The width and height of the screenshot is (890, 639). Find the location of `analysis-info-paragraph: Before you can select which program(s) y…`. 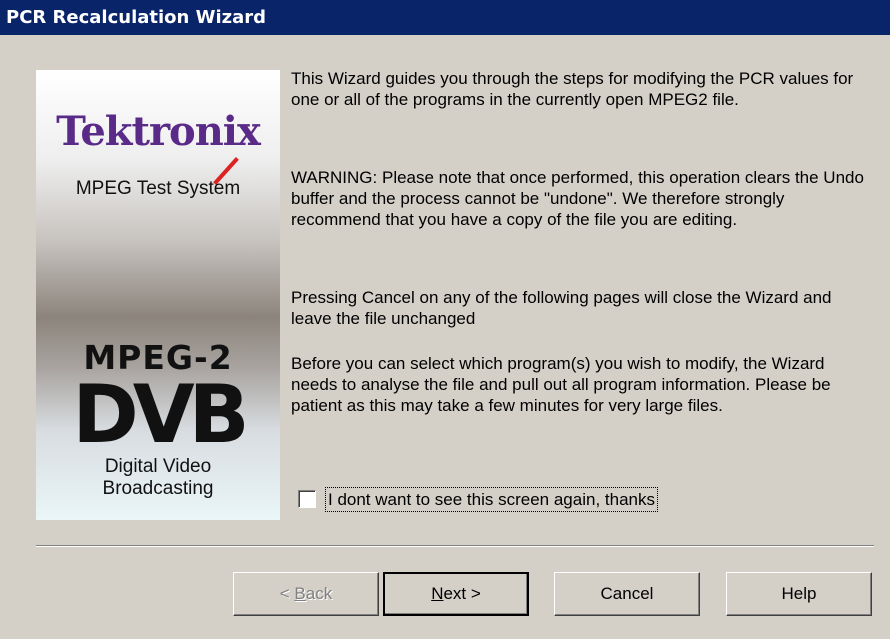

analysis-info-paragraph: Before you can select which program(s) y… is located at coordinates (561, 384).